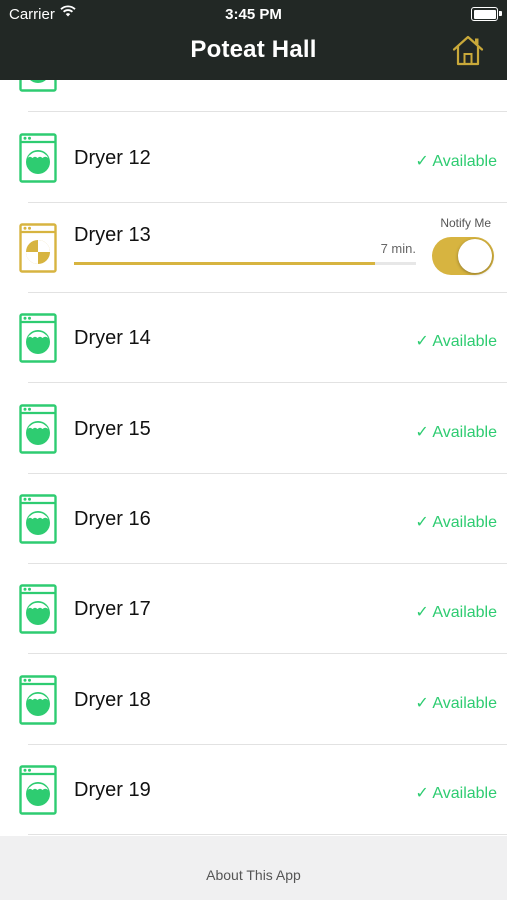 The width and height of the screenshot is (507, 914). I want to click on machine-label: Dryer 18, so click(112, 700).